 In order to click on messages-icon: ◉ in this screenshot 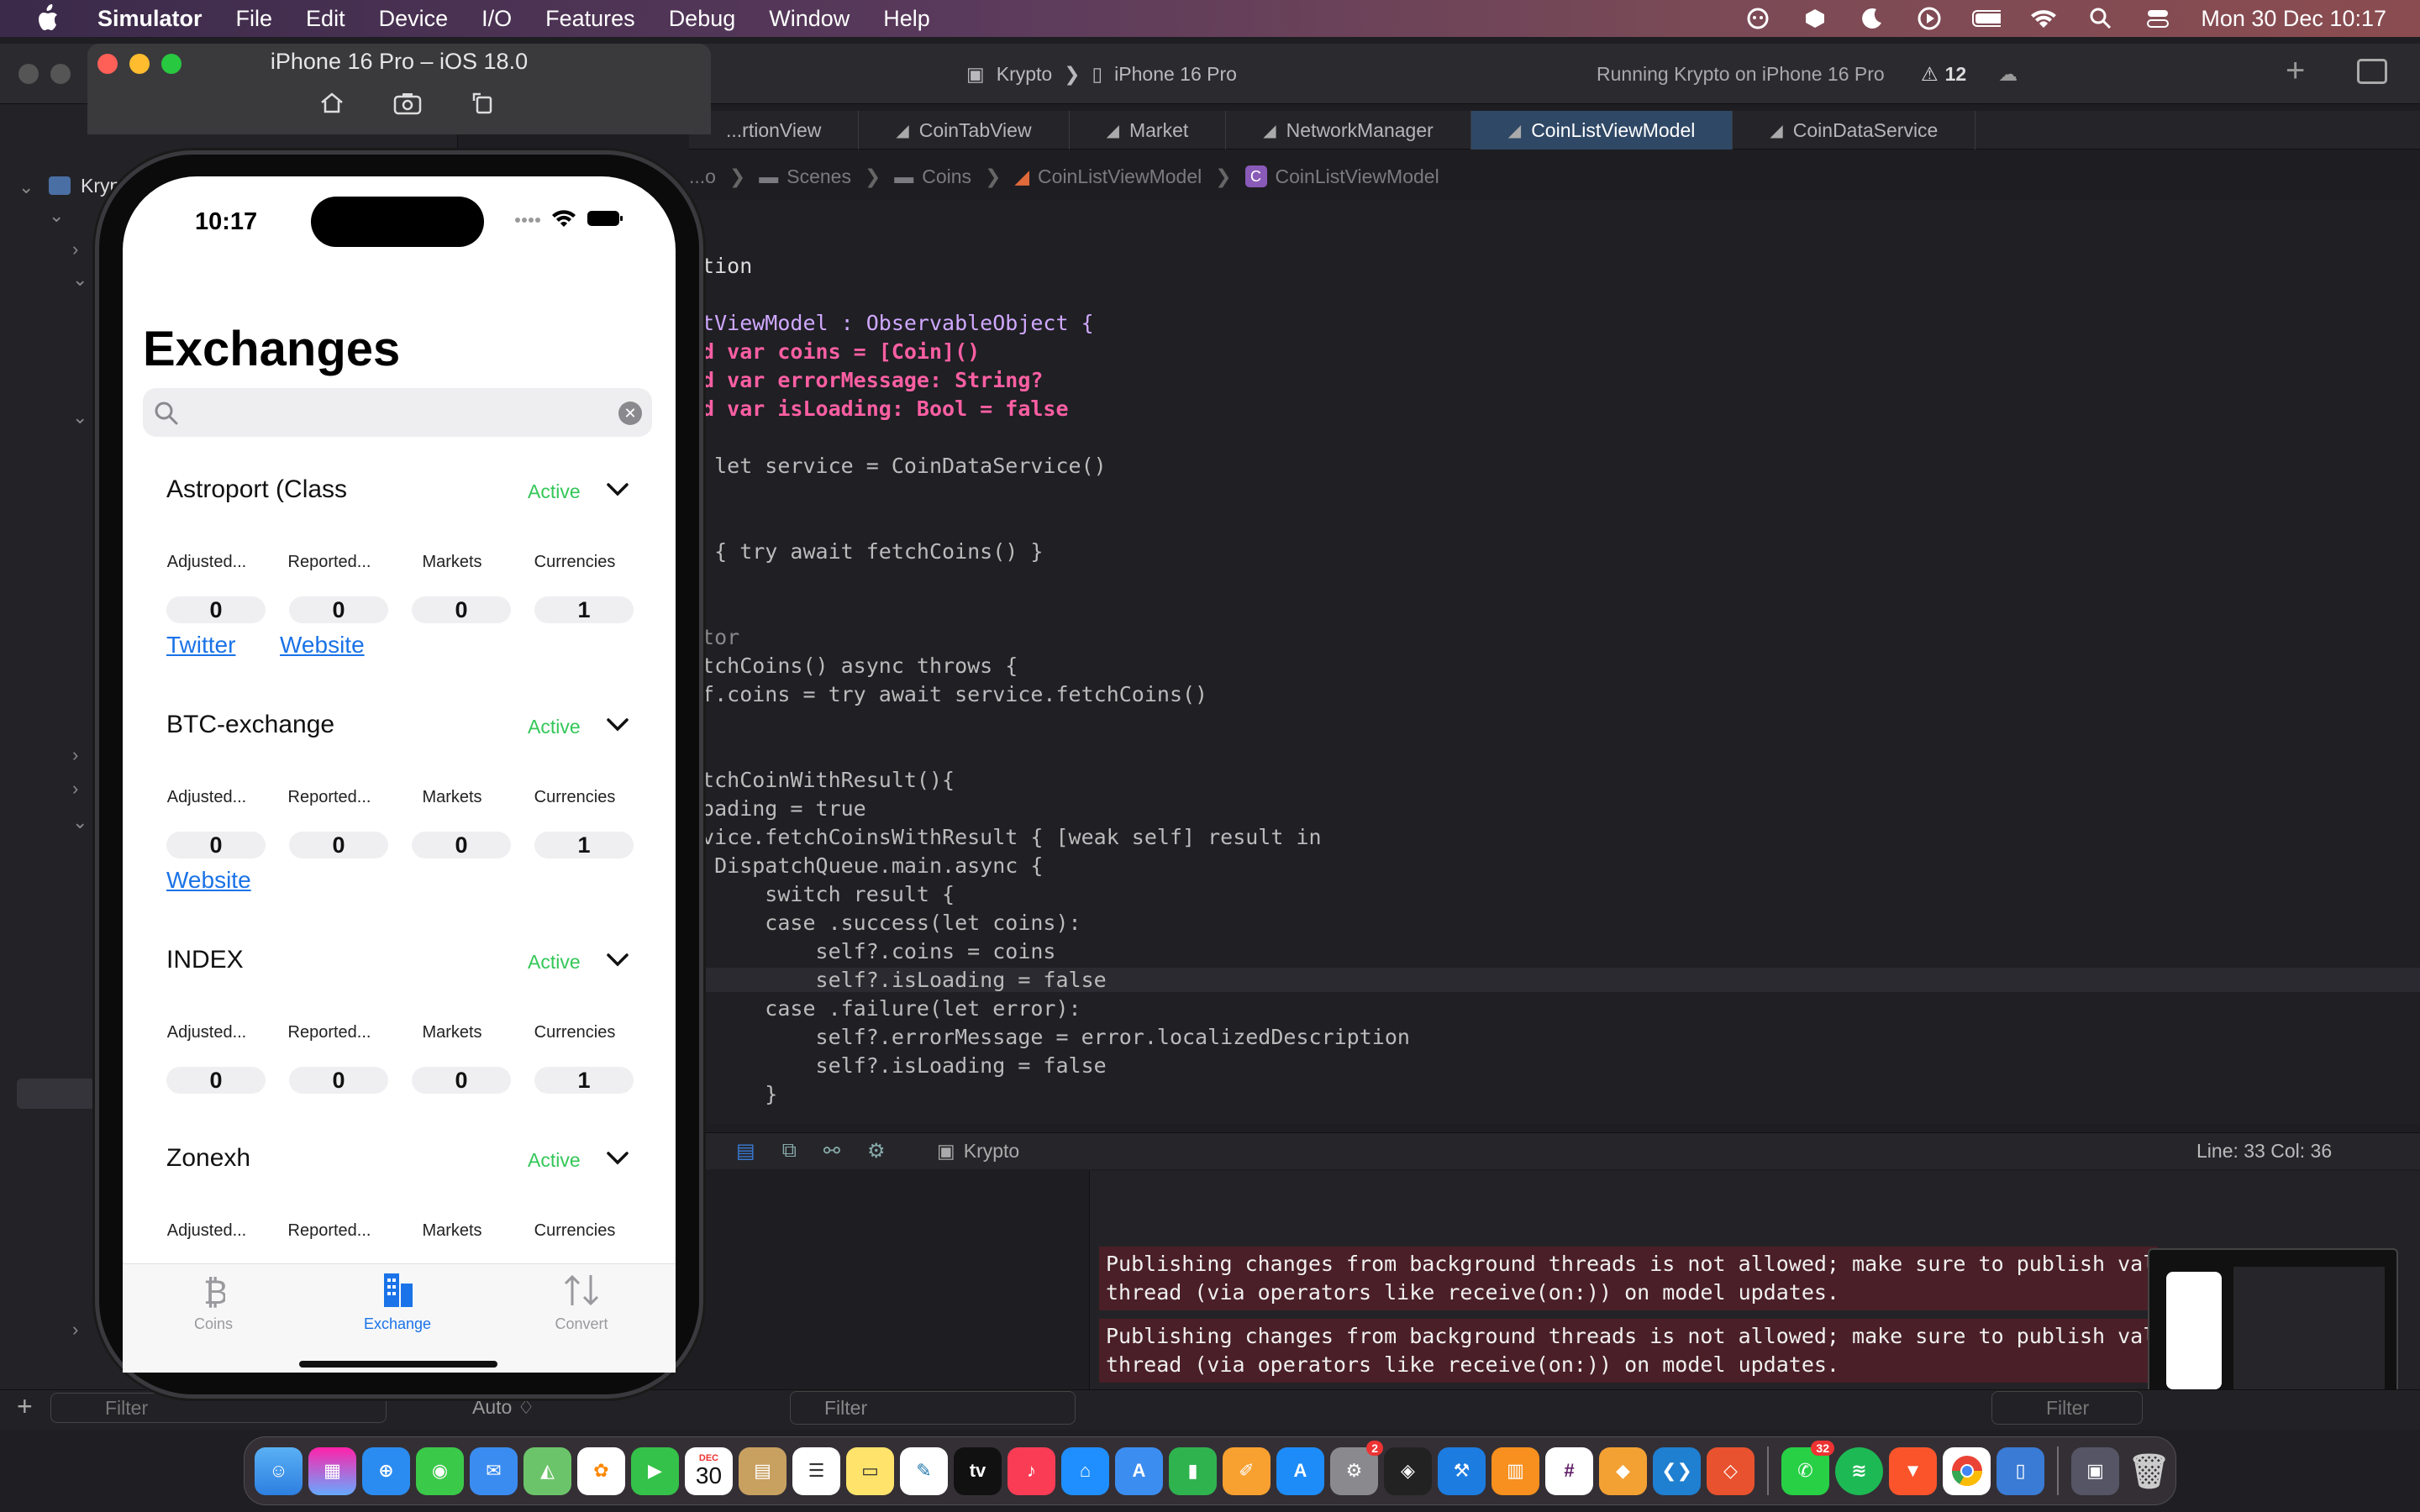, I will do `click(440, 1470)`.